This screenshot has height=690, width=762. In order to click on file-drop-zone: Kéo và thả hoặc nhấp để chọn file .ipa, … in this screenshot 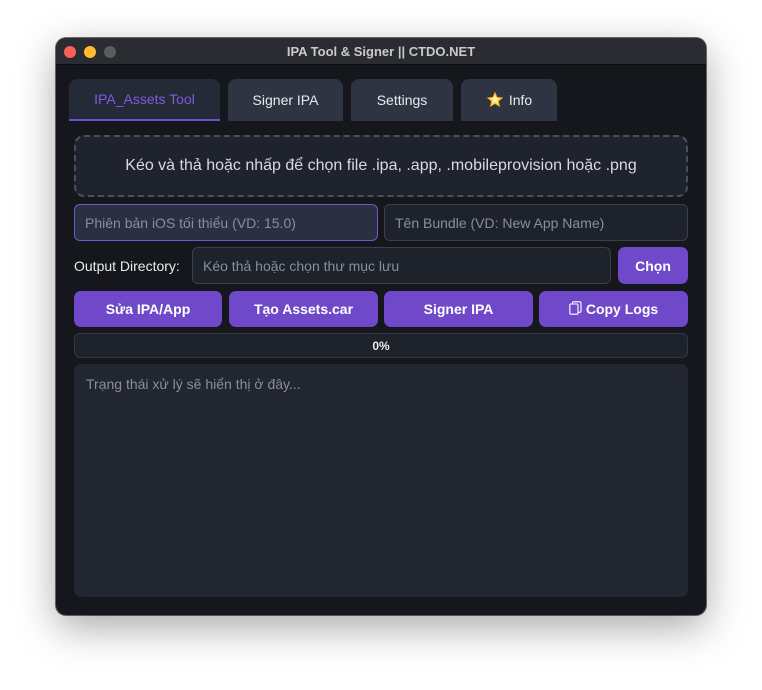, I will do `click(381, 166)`.